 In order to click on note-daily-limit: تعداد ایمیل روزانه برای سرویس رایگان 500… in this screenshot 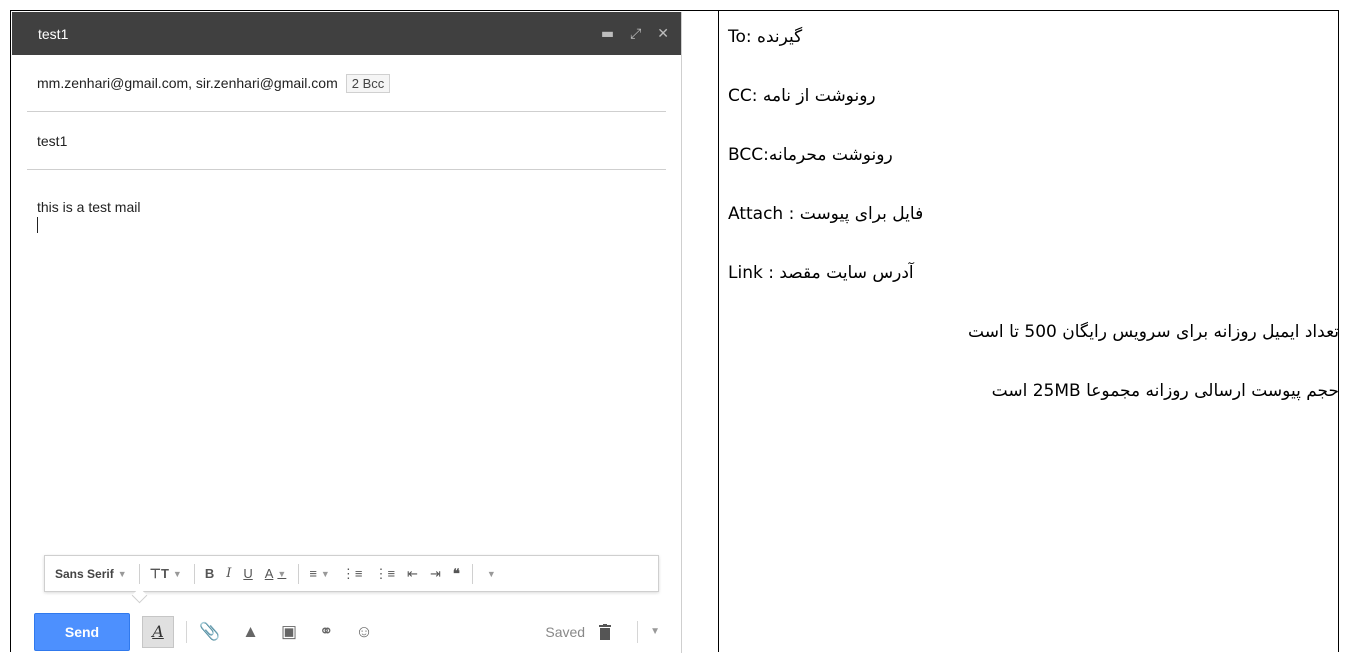, I will do `click(1153, 332)`.